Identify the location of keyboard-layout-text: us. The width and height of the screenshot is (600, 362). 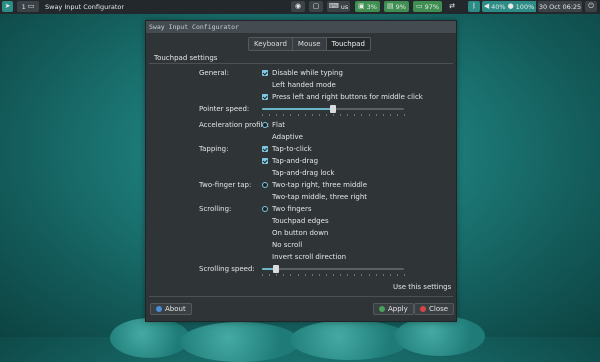
(344, 6).